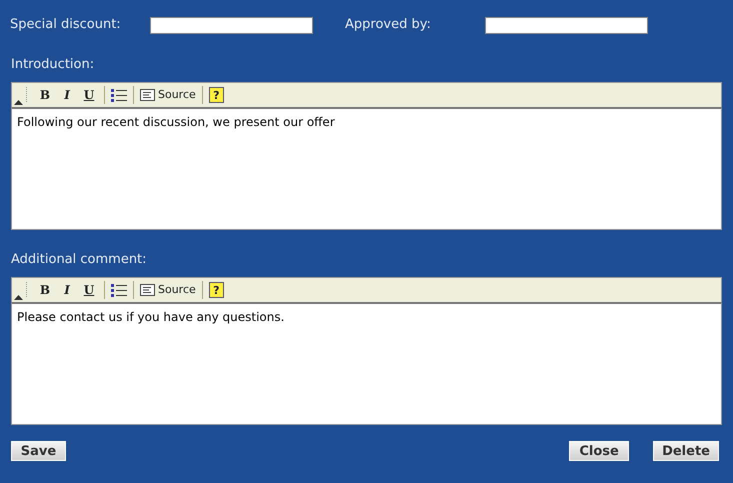  I want to click on close-button: Close, so click(599, 451).